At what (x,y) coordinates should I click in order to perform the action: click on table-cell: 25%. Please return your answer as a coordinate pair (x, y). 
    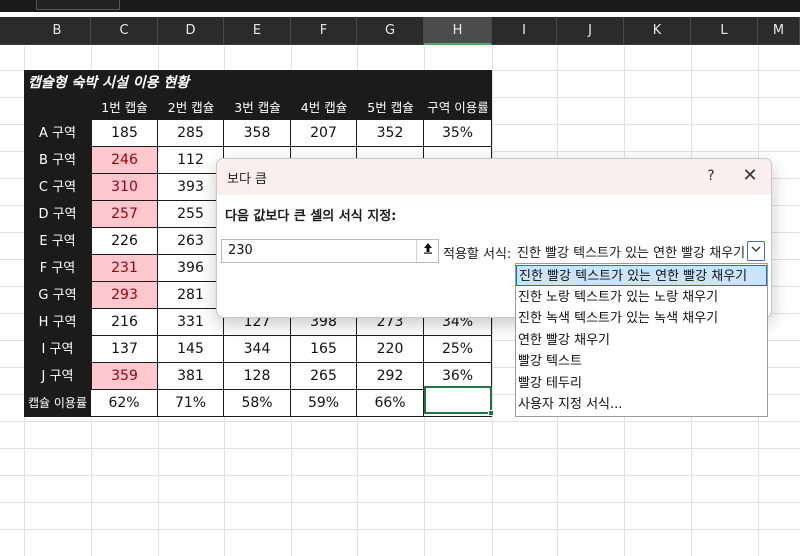
    Looking at the image, I should click on (458, 349).